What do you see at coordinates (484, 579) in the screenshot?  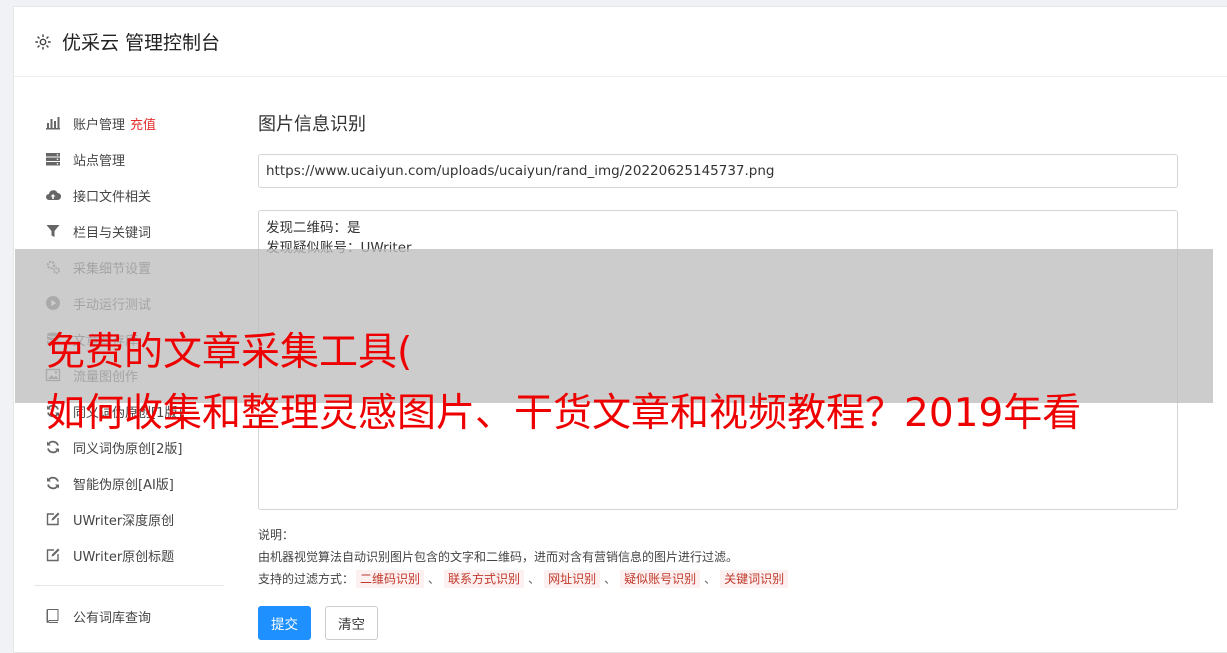 I see `filter-tag: 联系方式识别` at bounding box center [484, 579].